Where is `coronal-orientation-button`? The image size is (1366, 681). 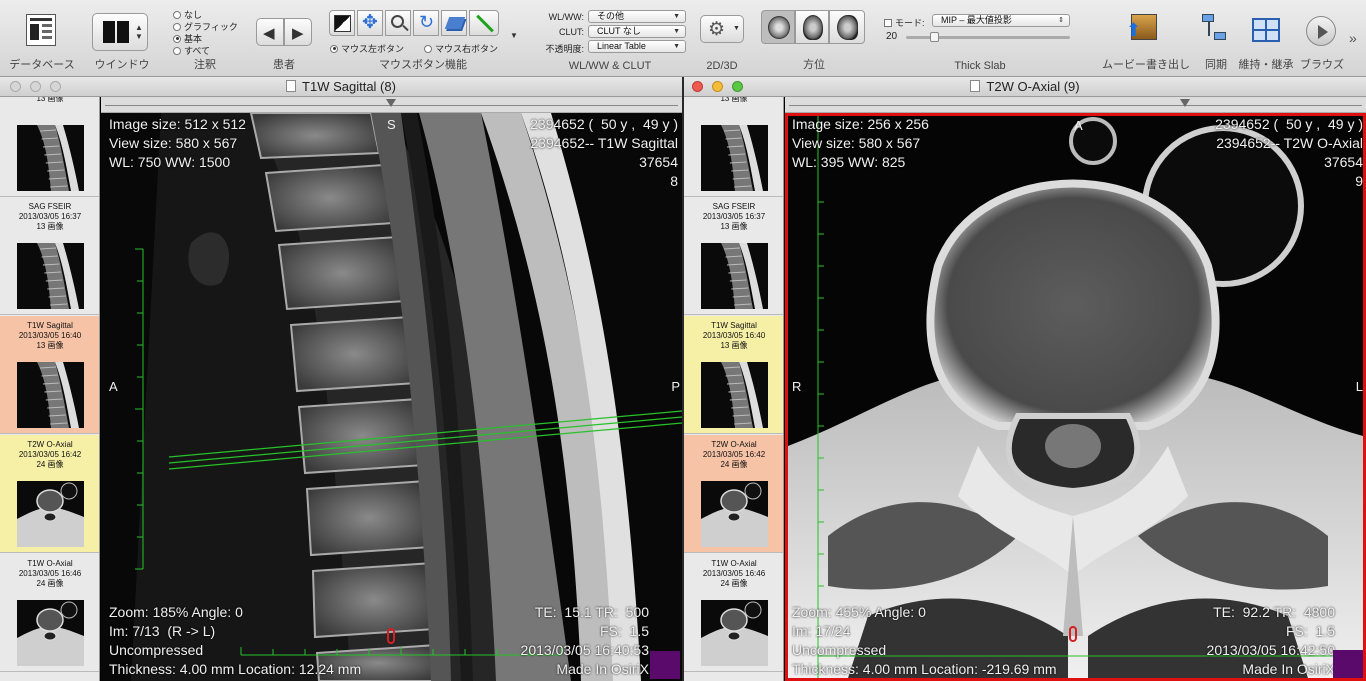
coronal-orientation-button is located at coordinates (812, 27).